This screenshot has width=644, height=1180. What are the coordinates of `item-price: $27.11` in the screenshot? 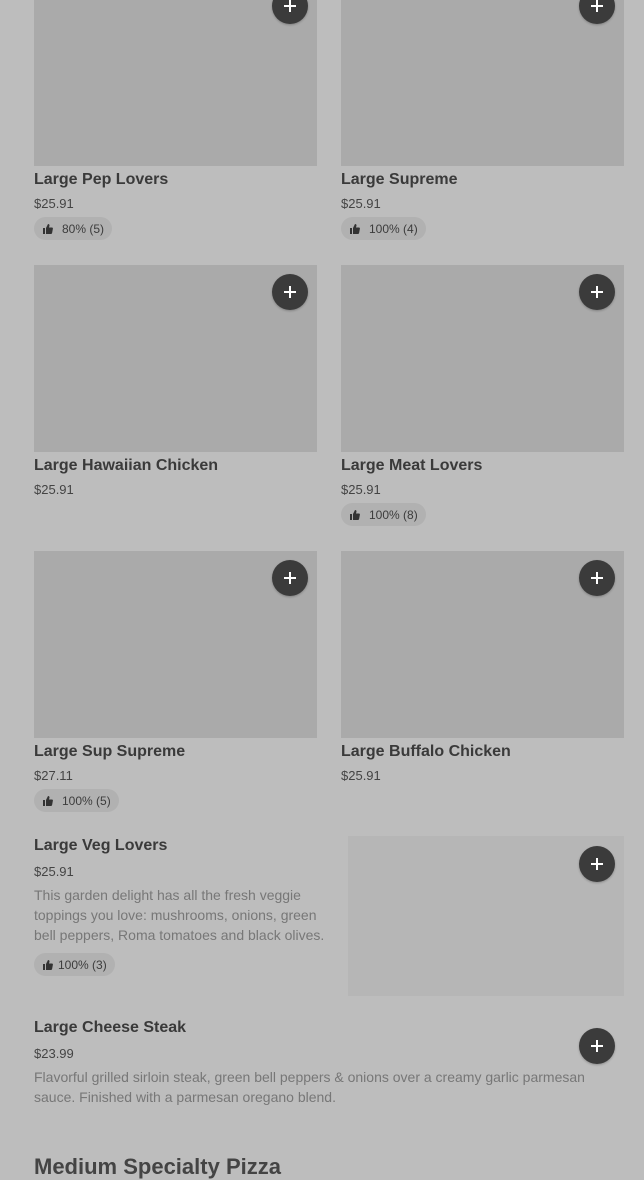 It's located at (53, 775).